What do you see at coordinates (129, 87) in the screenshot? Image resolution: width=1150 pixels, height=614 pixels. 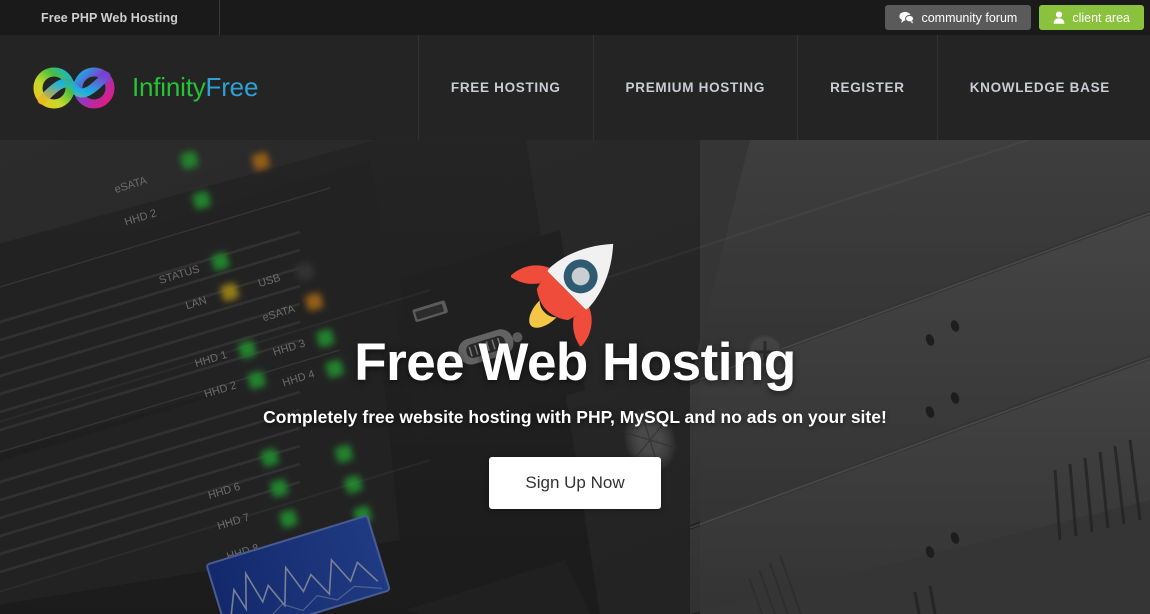 I see `site-logo: InfinityFree` at bounding box center [129, 87].